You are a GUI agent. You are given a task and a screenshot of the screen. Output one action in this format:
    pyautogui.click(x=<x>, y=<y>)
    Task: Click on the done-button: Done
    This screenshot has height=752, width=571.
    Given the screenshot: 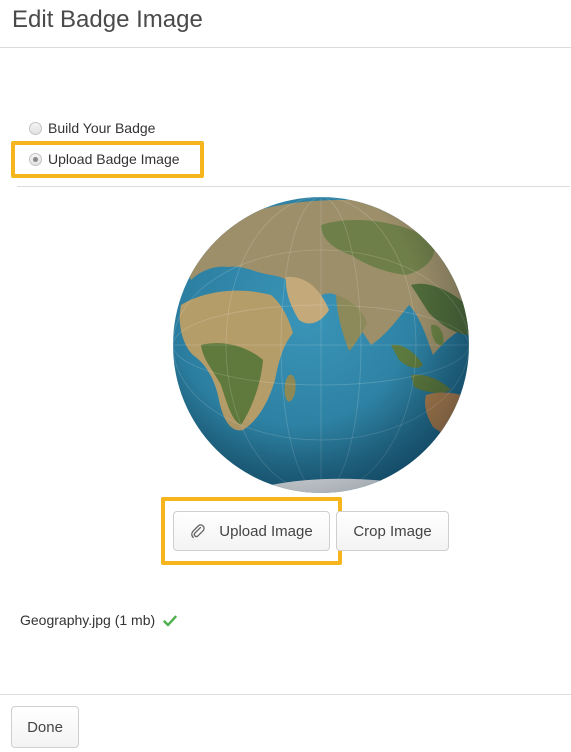 What is the action you would take?
    pyautogui.click(x=45, y=727)
    